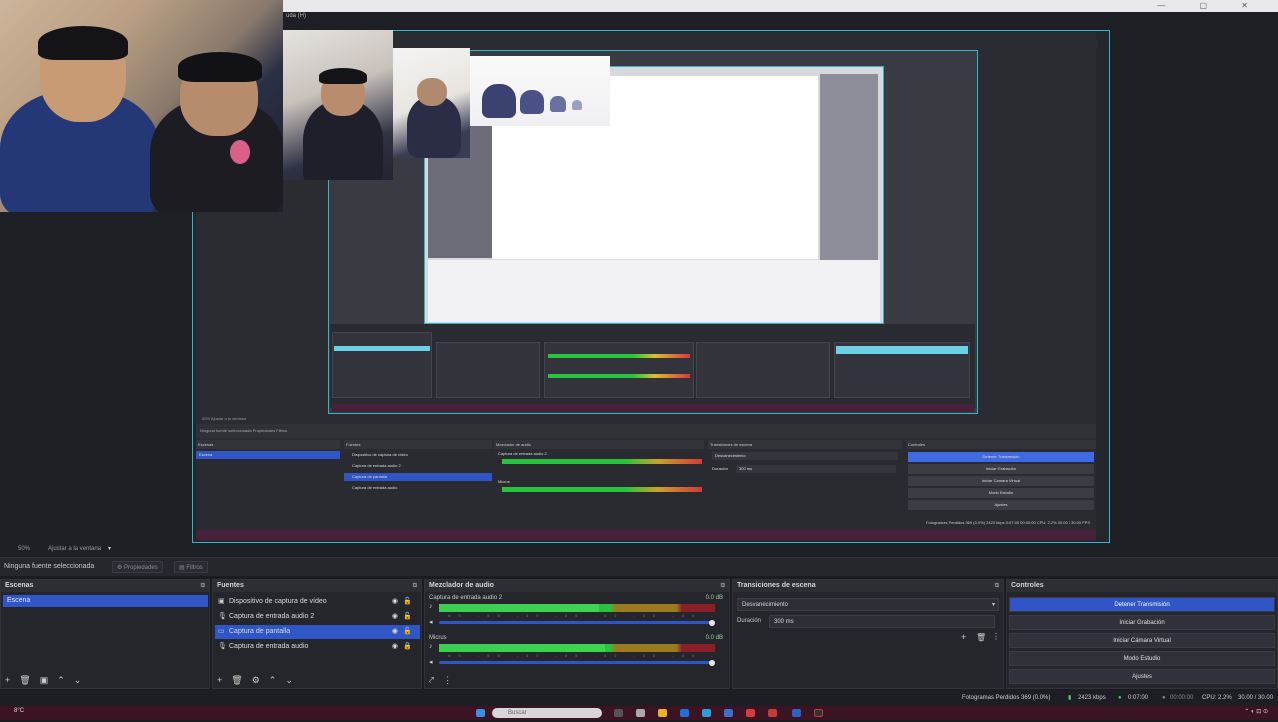 The width and height of the screenshot is (1278, 722). I want to click on windows-taskbar: 8°C Buscar ⌃ ◐ ⊡ ⊙, so click(639, 713).